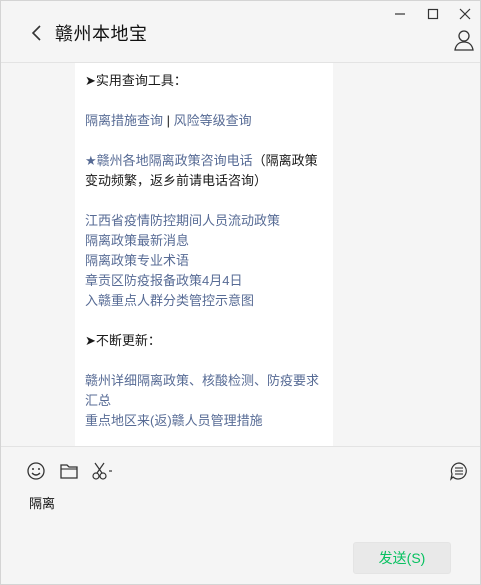 This screenshot has width=481, height=585. I want to click on chat-history-icon, so click(458, 471).